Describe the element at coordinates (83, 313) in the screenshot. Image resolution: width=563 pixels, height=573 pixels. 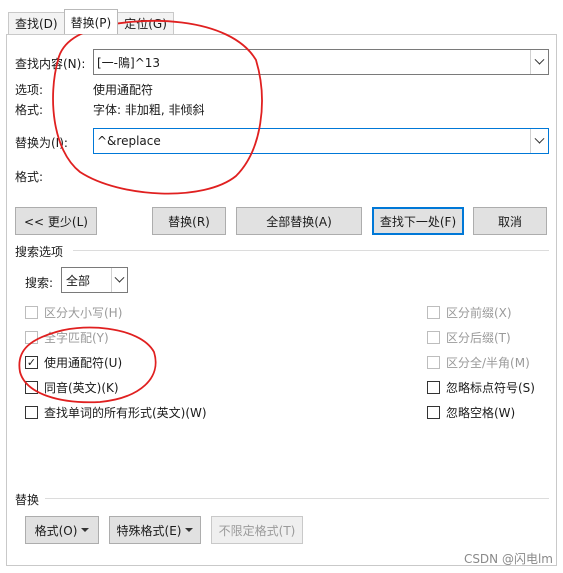
I see `checkbox-label: 区分大小写(H)` at that location.